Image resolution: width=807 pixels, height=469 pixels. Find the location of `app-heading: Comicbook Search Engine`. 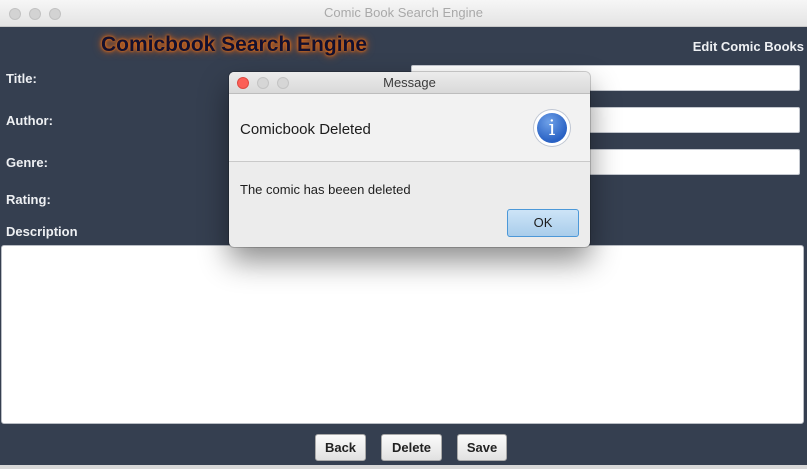

app-heading: Comicbook Search Engine is located at coordinates (234, 44).